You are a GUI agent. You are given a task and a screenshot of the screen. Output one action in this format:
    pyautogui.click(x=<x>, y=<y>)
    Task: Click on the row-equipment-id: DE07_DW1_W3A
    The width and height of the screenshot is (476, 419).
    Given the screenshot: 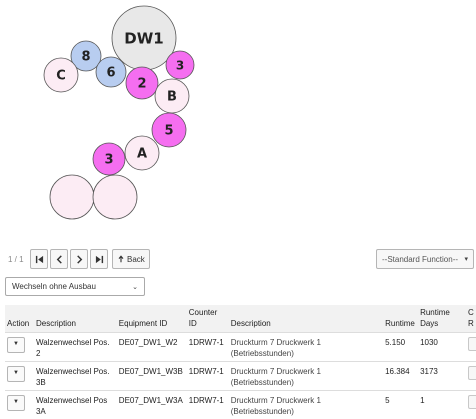 What is the action you would take?
    pyautogui.click(x=151, y=404)
    